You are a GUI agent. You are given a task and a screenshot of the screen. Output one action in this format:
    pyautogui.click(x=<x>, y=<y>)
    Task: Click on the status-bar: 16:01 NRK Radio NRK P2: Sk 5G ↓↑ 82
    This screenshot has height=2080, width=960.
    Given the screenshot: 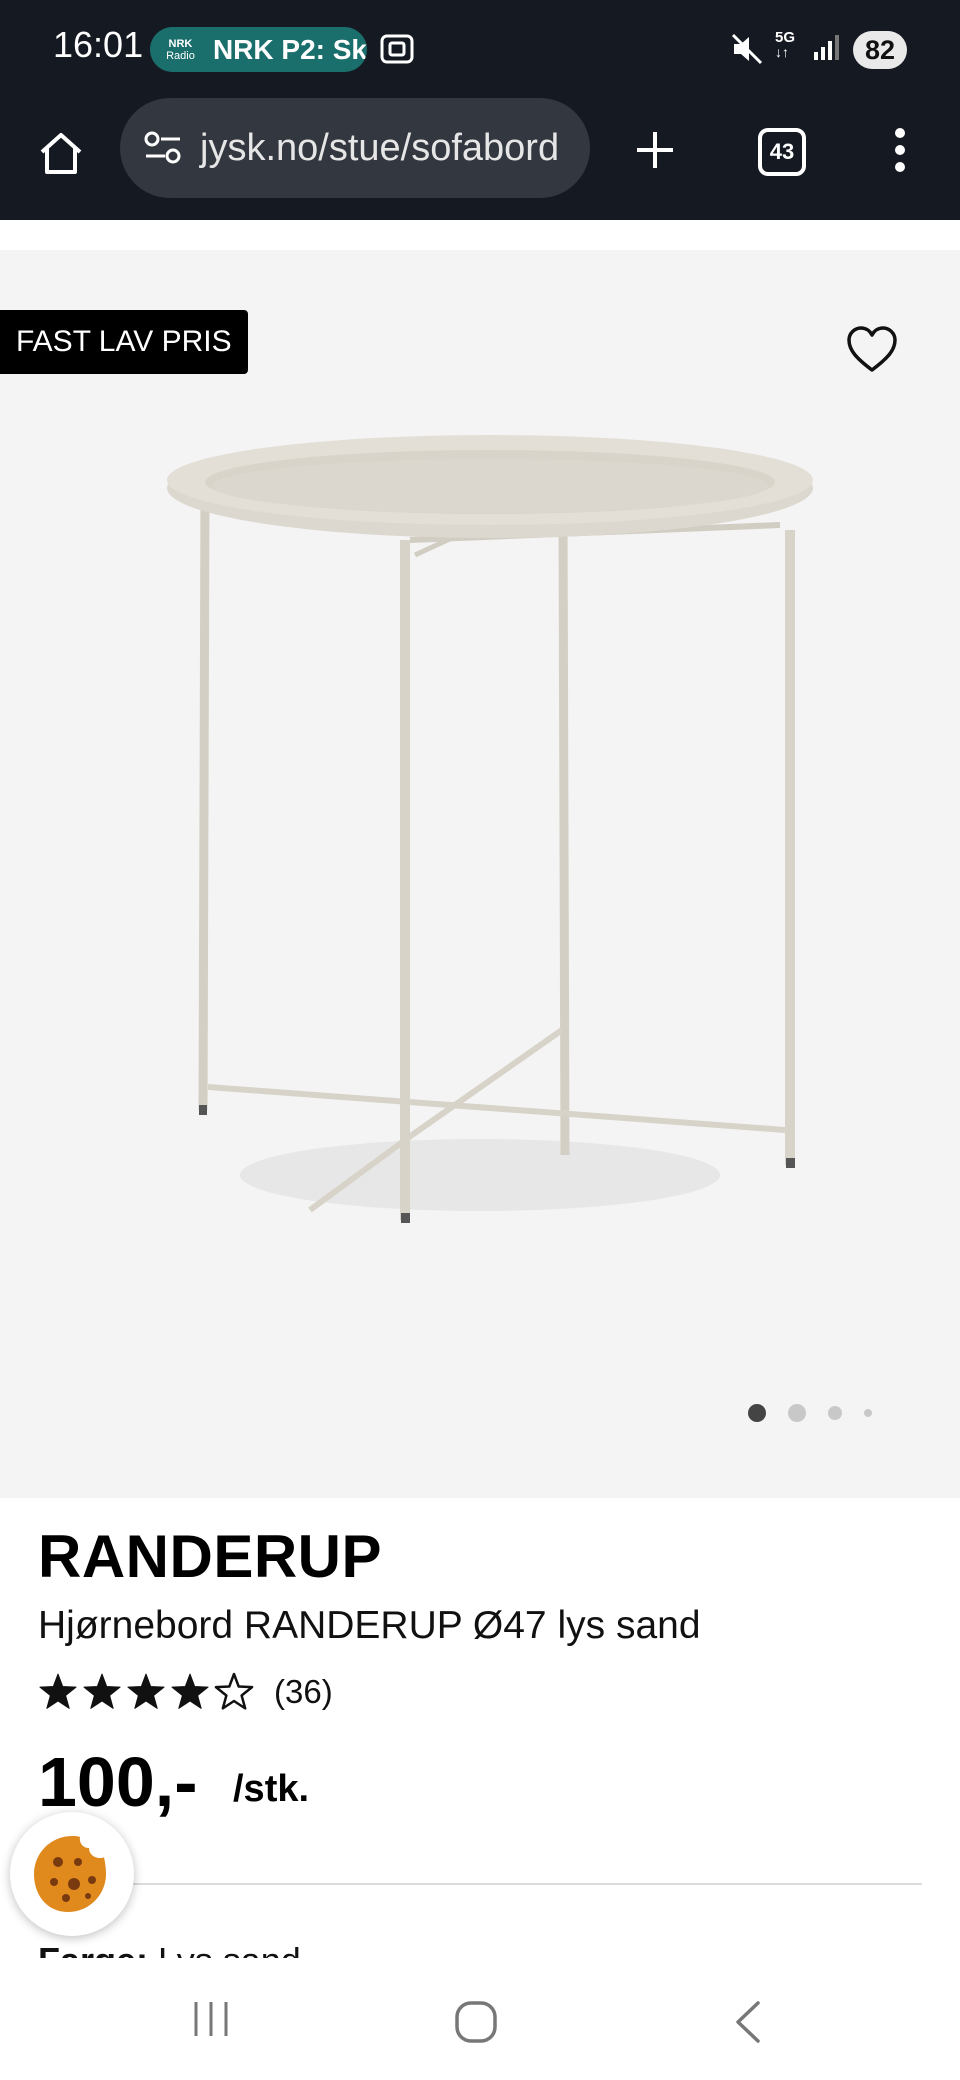 What is the action you would take?
    pyautogui.click(x=480, y=49)
    